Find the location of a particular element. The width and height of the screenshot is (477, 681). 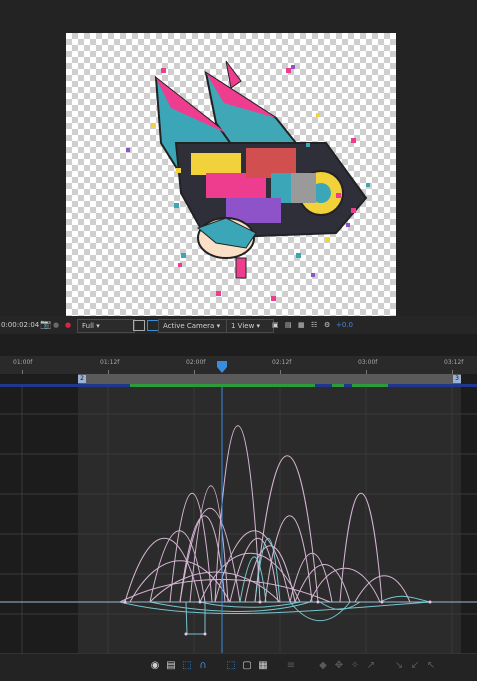

work-area-start-marker: 2 is located at coordinates (82, 379).